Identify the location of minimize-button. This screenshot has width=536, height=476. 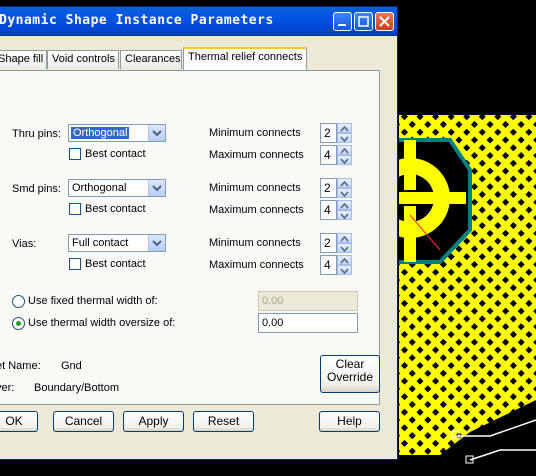
(342, 21).